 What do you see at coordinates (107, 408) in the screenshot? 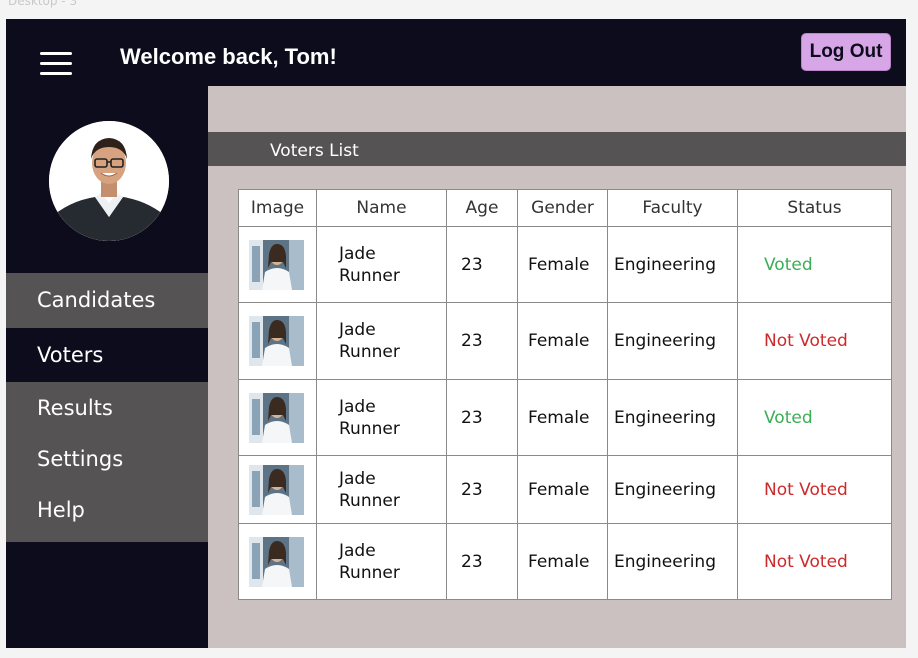
I see `sidebar-item-results: Results` at bounding box center [107, 408].